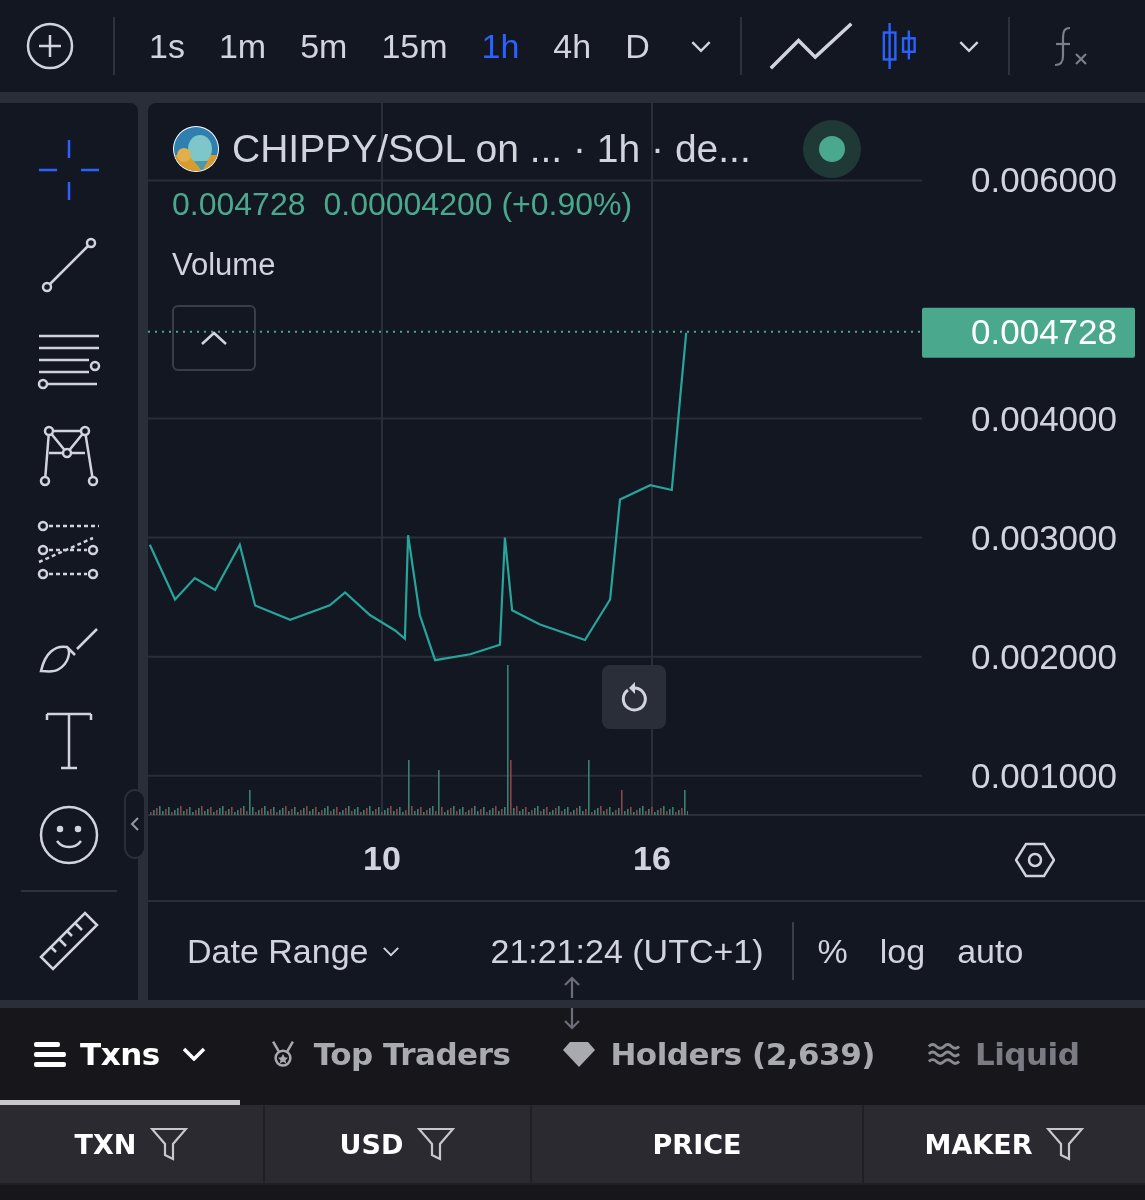 This screenshot has width=1145, height=1200. What do you see at coordinates (69, 941) in the screenshot?
I see `ruler-tool-icon` at bounding box center [69, 941].